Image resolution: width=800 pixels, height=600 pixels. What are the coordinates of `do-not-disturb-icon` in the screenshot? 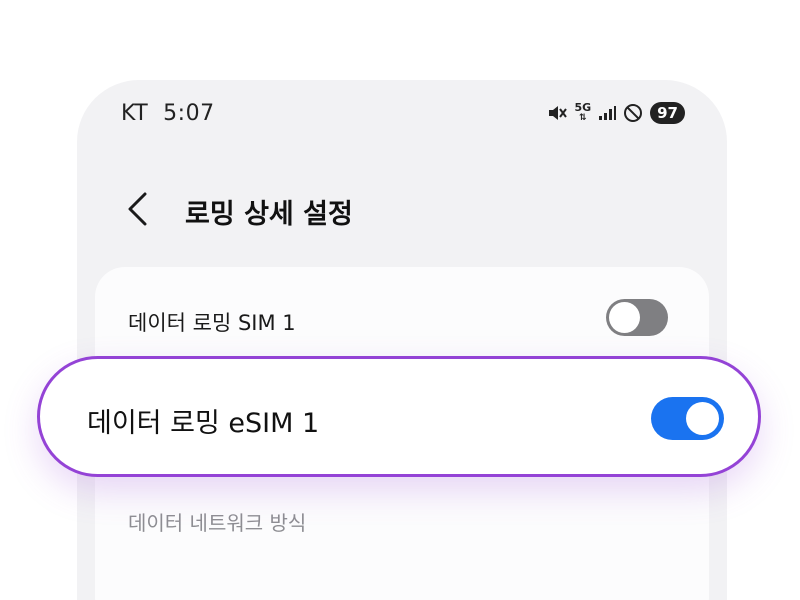 It's located at (633, 113).